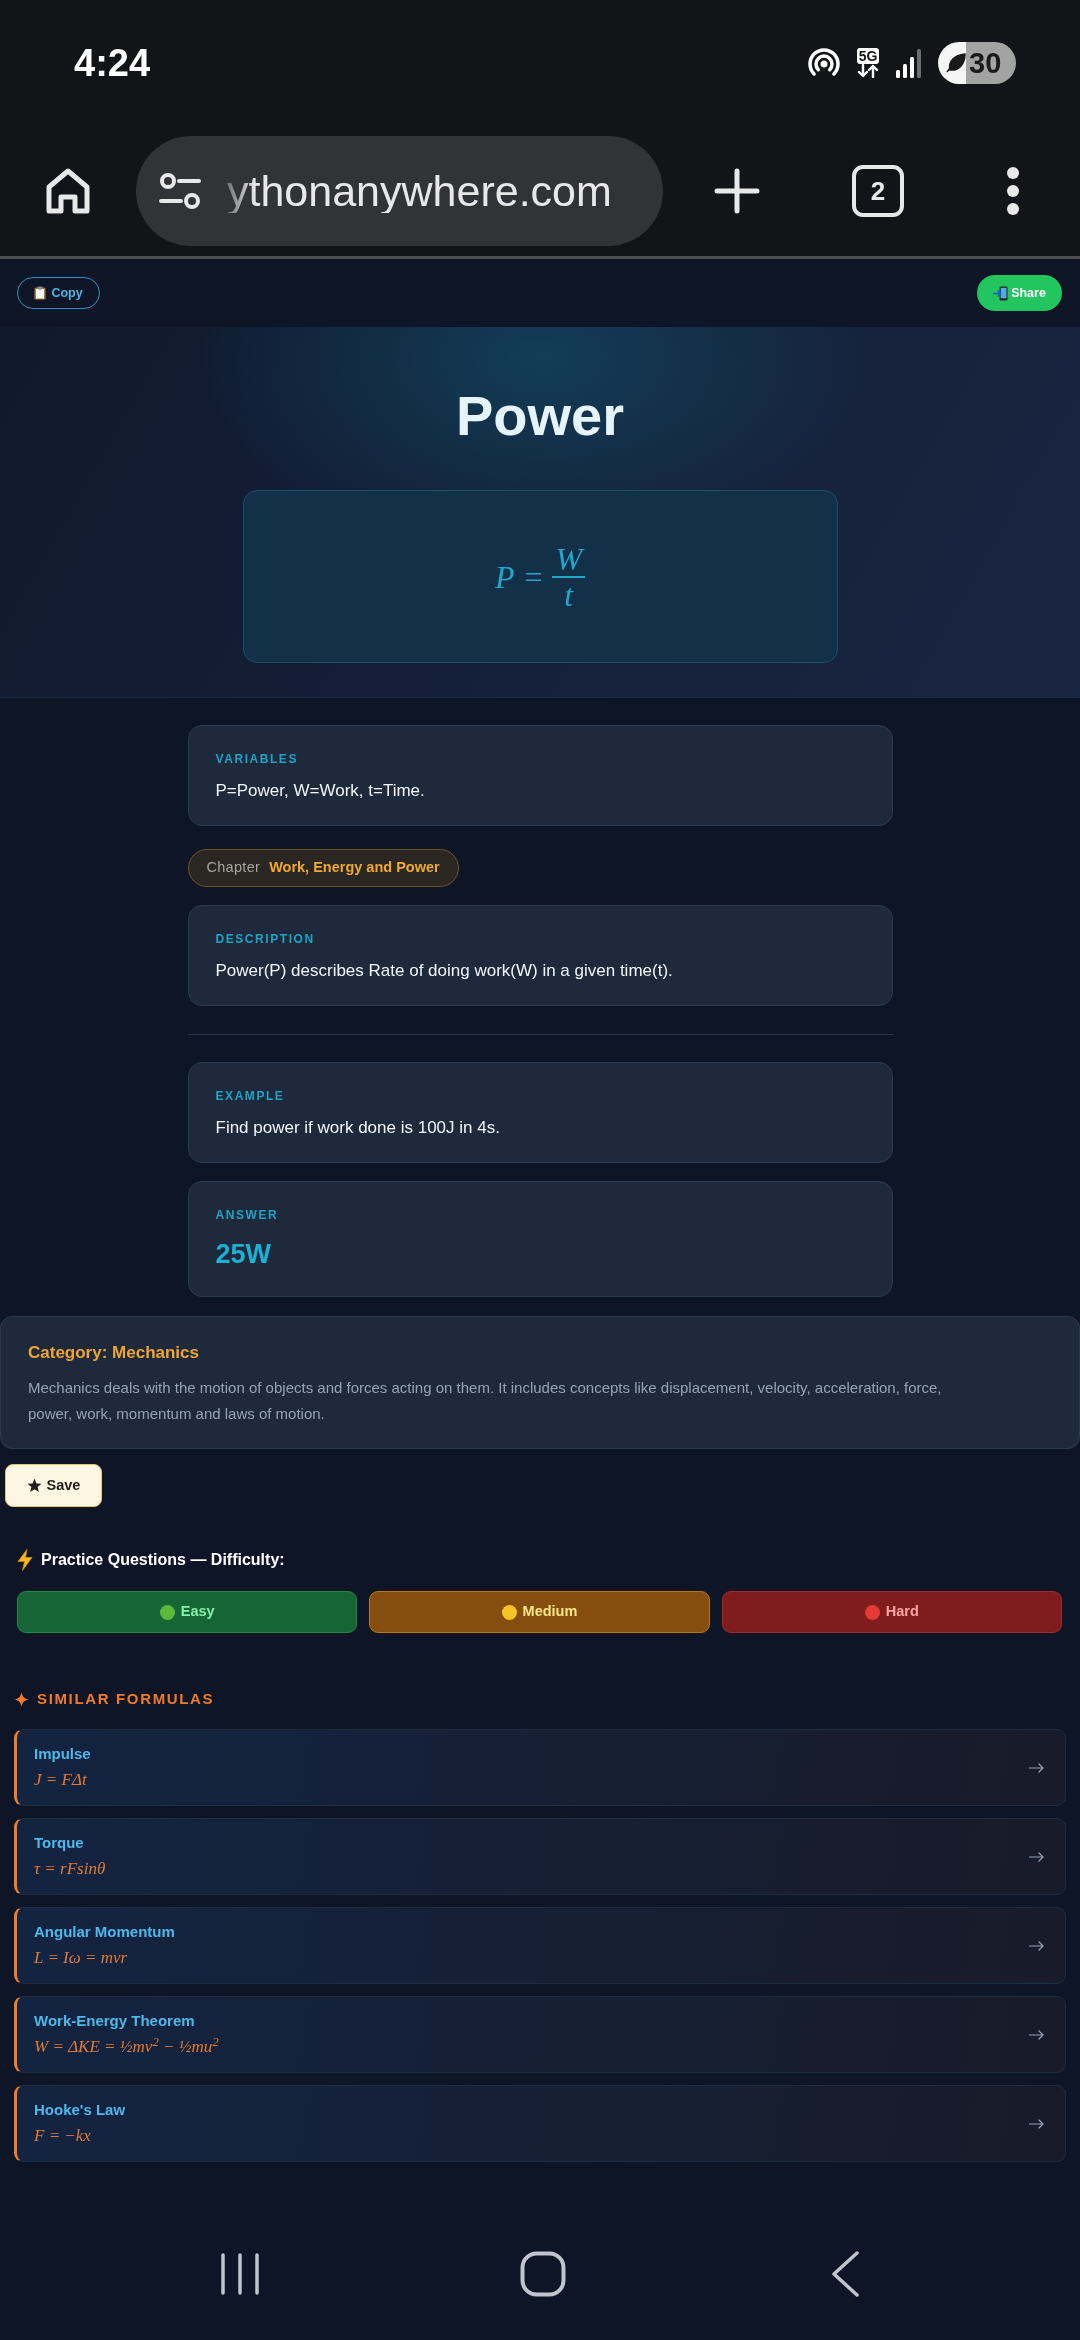 This screenshot has width=1080, height=2340. What do you see at coordinates (265, 939) in the screenshot?
I see `section-label: DESCRIPTION` at bounding box center [265, 939].